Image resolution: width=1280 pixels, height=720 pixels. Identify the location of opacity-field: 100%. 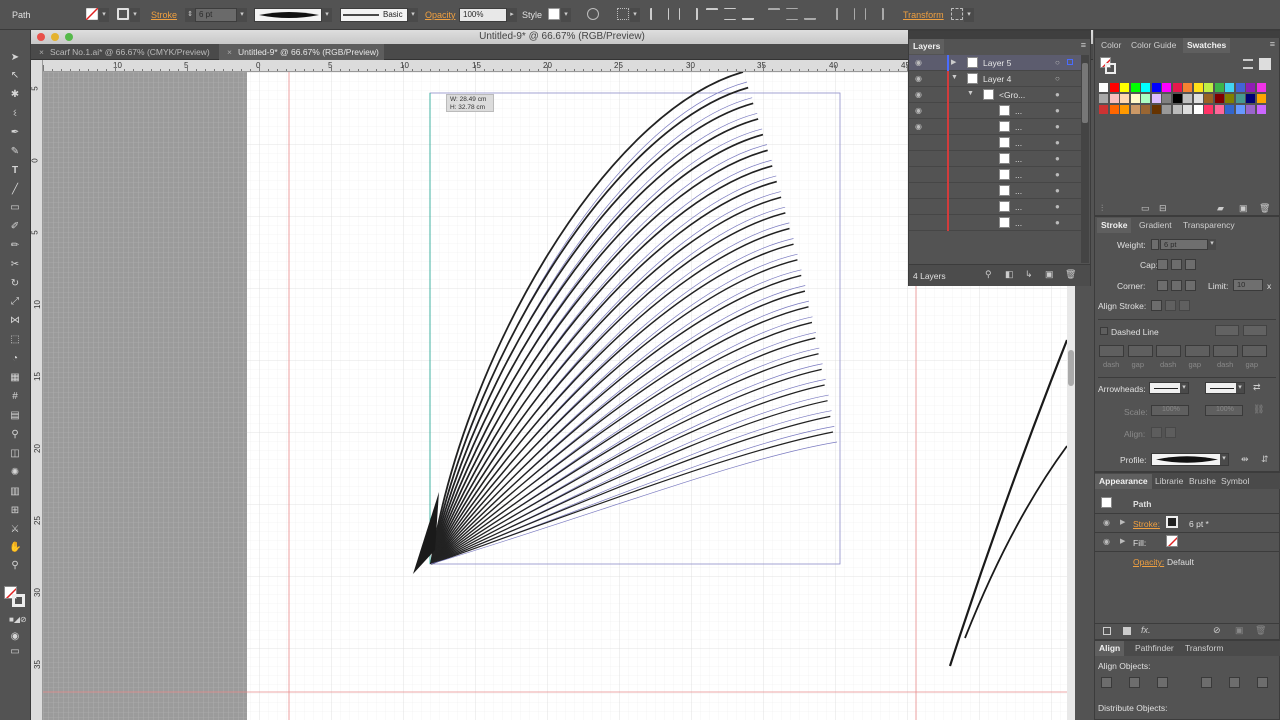
(483, 15).